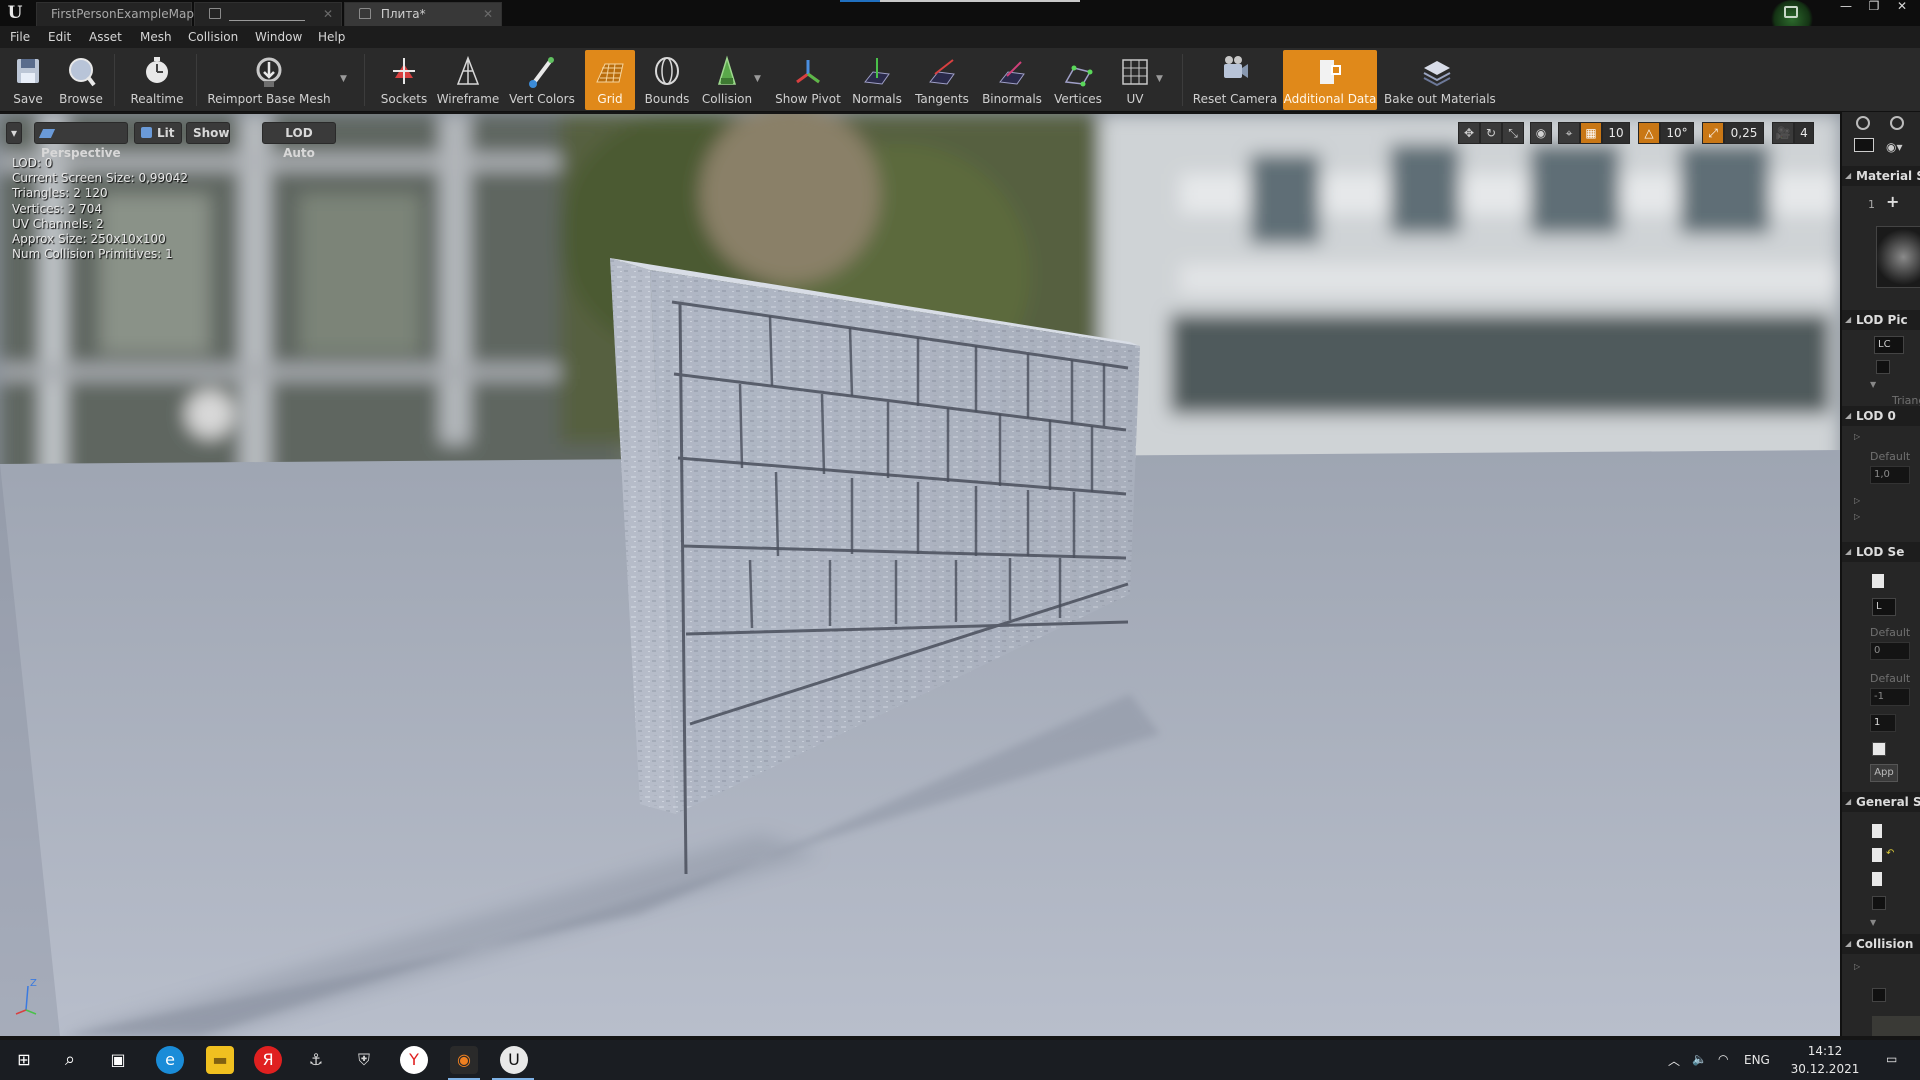 The image size is (1920, 1080). I want to click on show-flags-button: Show, so click(208, 133).